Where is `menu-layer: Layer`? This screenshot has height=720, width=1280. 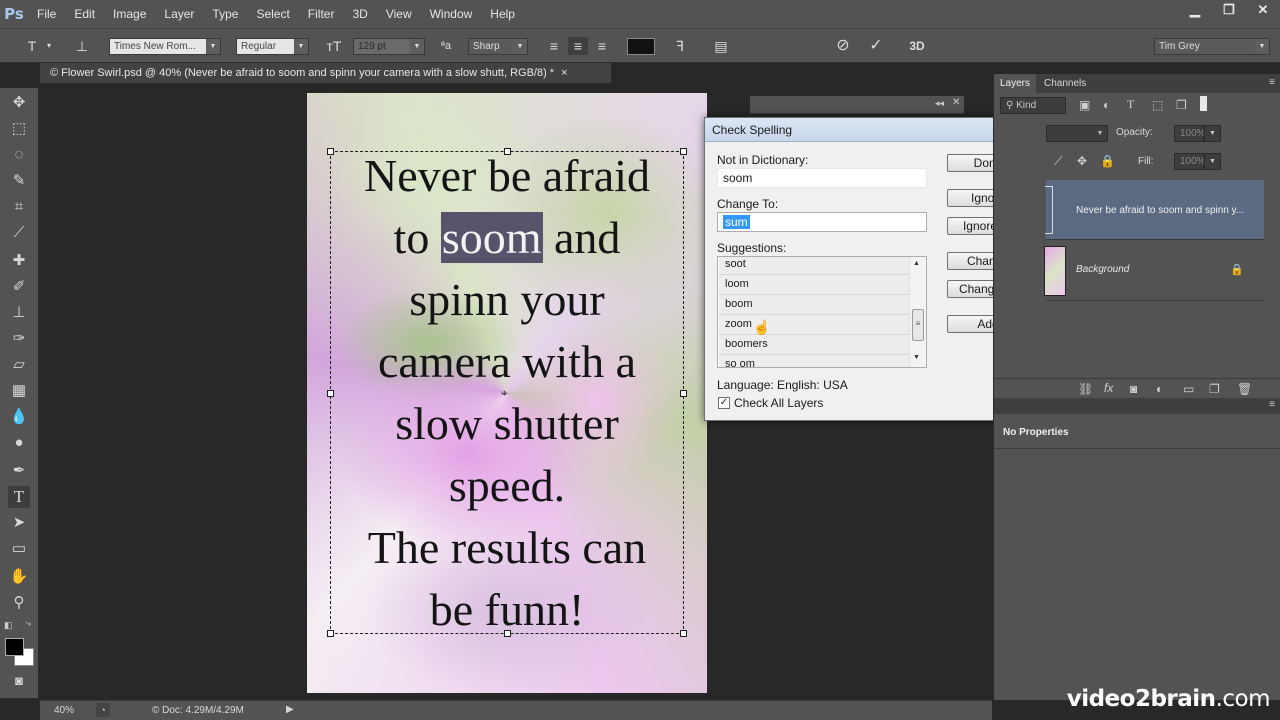
menu-layer: Layer is located at coordinates (179, 14).